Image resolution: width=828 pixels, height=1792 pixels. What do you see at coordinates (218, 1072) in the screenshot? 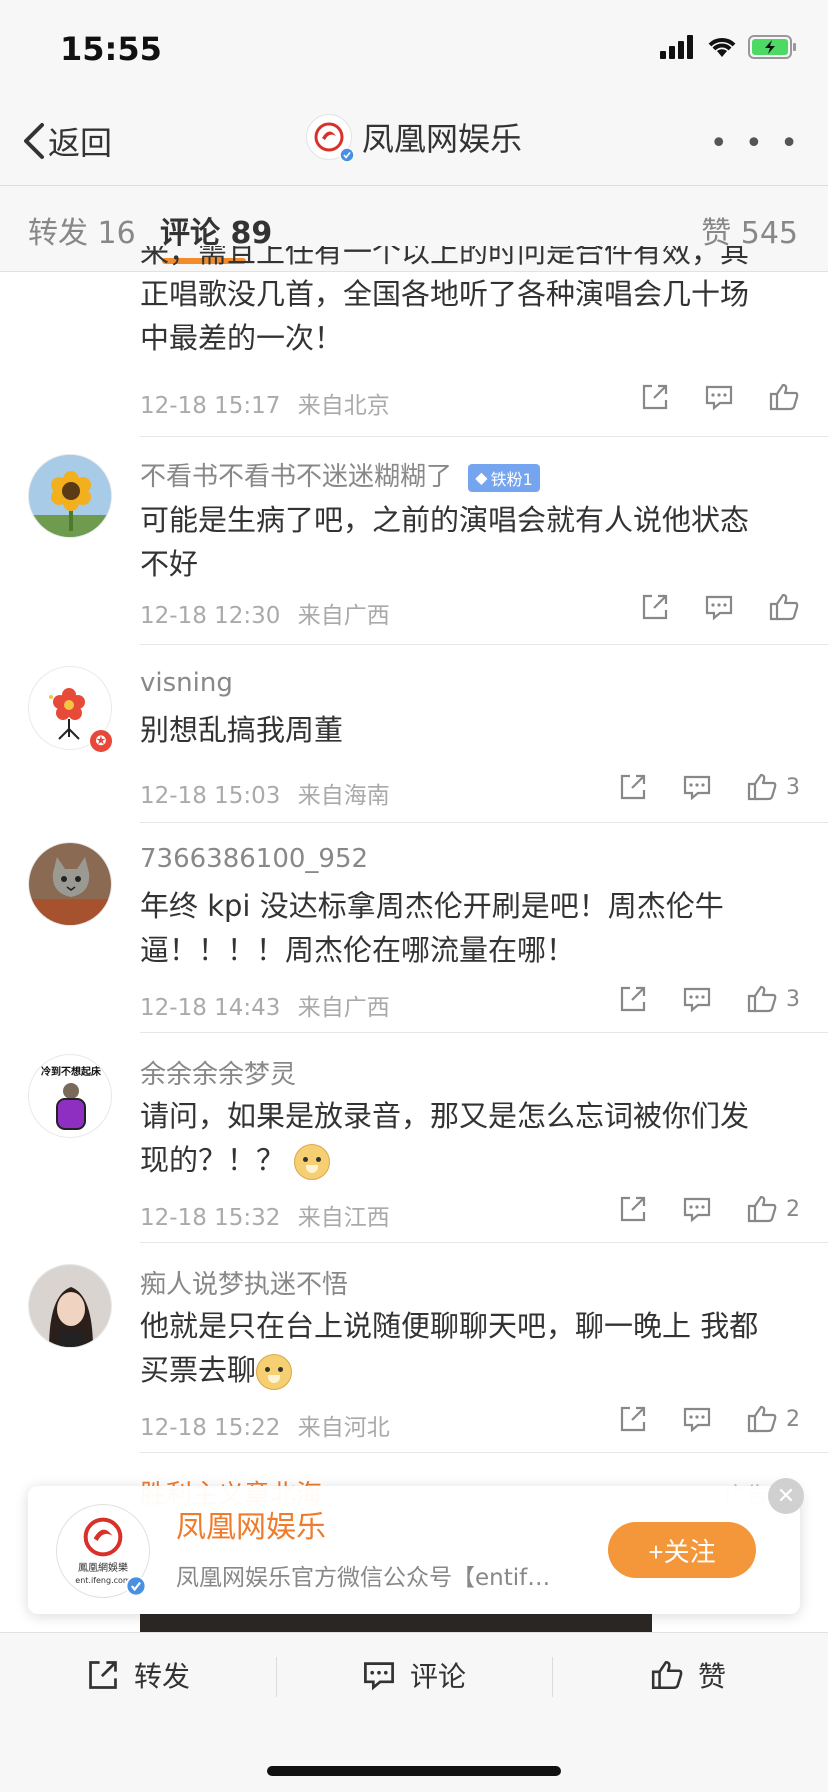
I see `comment-author-name: 余余余余梦灵` at bounding box center [218, 1072].